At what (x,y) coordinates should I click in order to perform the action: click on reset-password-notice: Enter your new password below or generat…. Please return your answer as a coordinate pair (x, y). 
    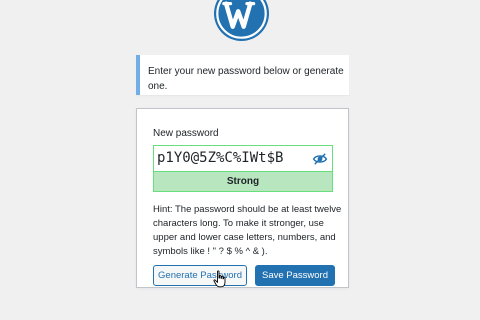
    Looking at the image, I should click on (242, 75).